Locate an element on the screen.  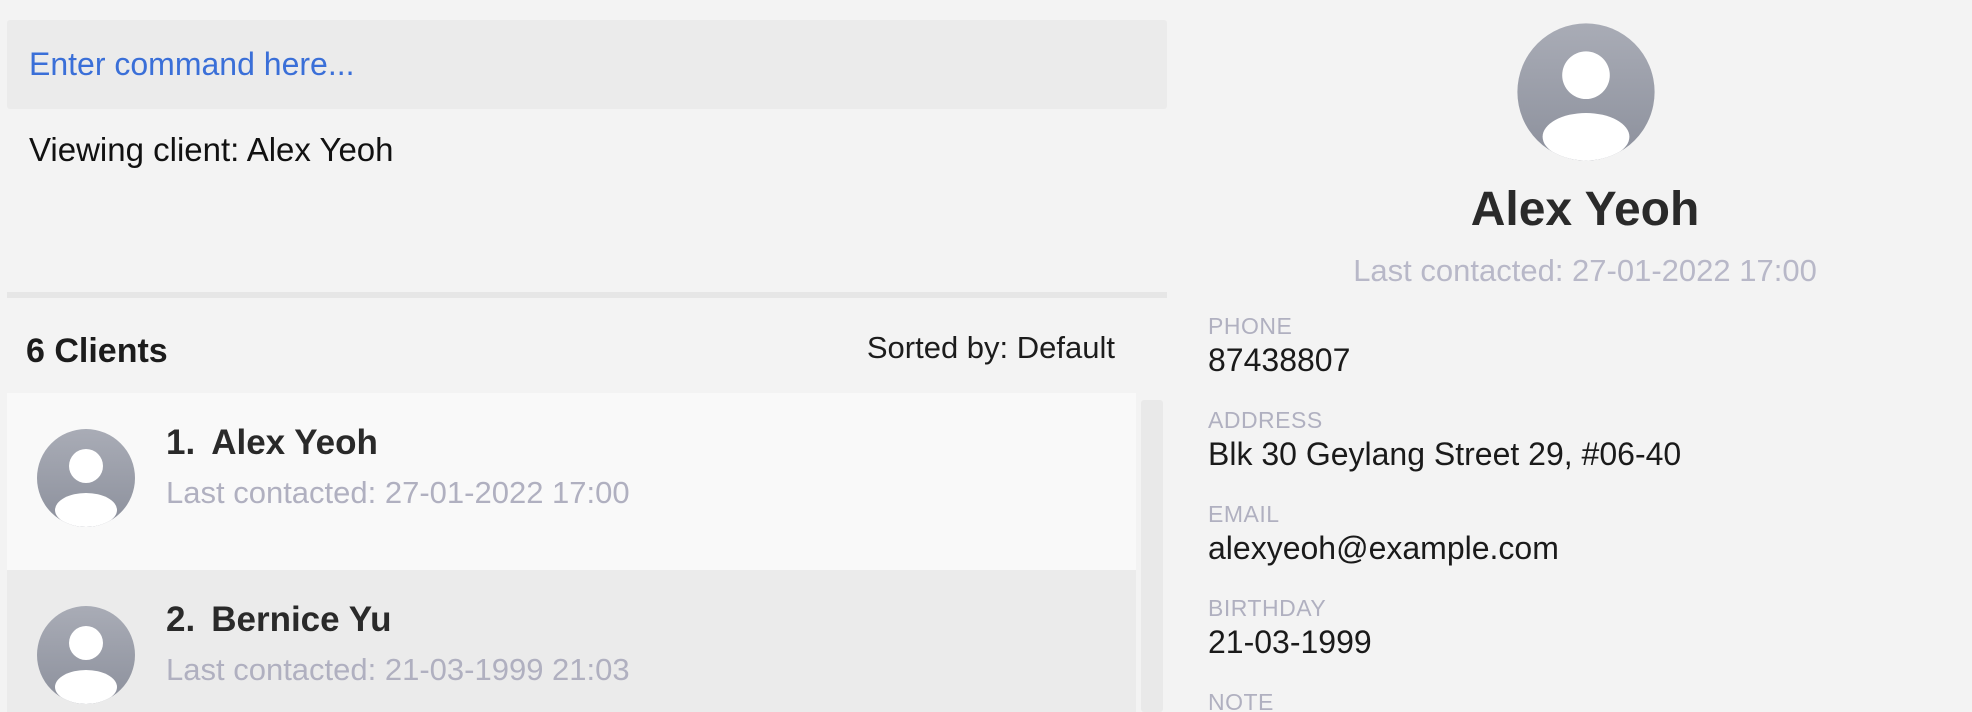
detail-field-email: EMAIL alexyeoh@example.com is located at coordinates (1383, 534).